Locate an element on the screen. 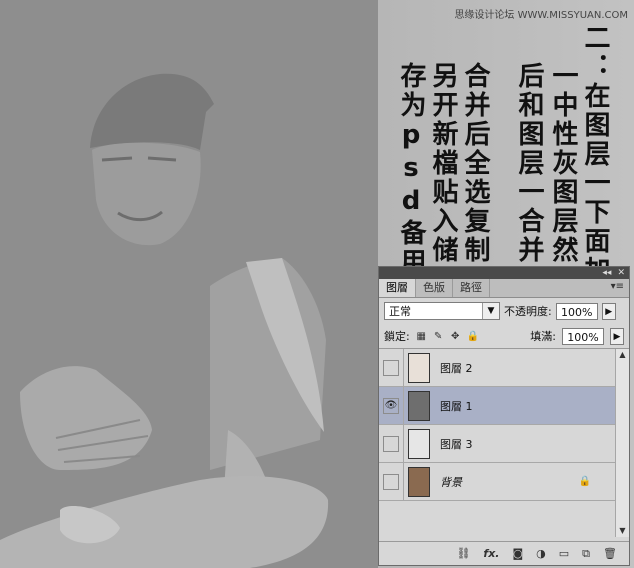 This screenshot has width=634, height=568. chevron-down-icon: ▼ is located at coordinates (490, 311).